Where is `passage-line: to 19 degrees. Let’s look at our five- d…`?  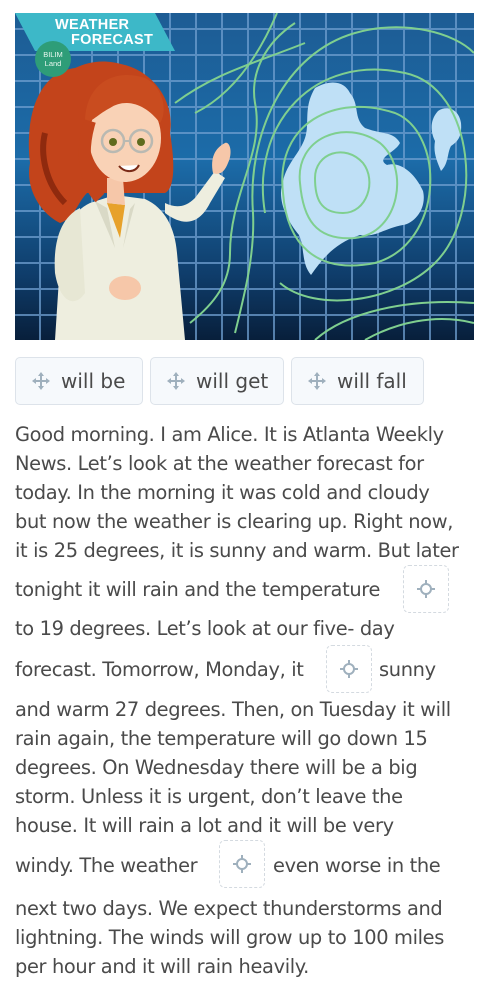
passage-line: to 19 degrees. Let’s look at our five- d… is located at coordinates (205, 628).